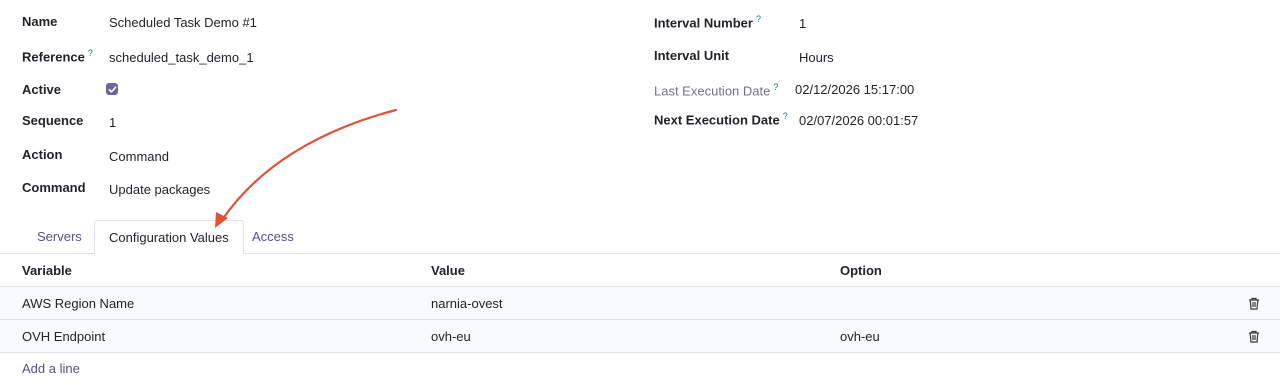  What do you see at coordinates (448, 270) in the screenshot?
I see `column-header-value: Value` at bounding box center [448, 270].